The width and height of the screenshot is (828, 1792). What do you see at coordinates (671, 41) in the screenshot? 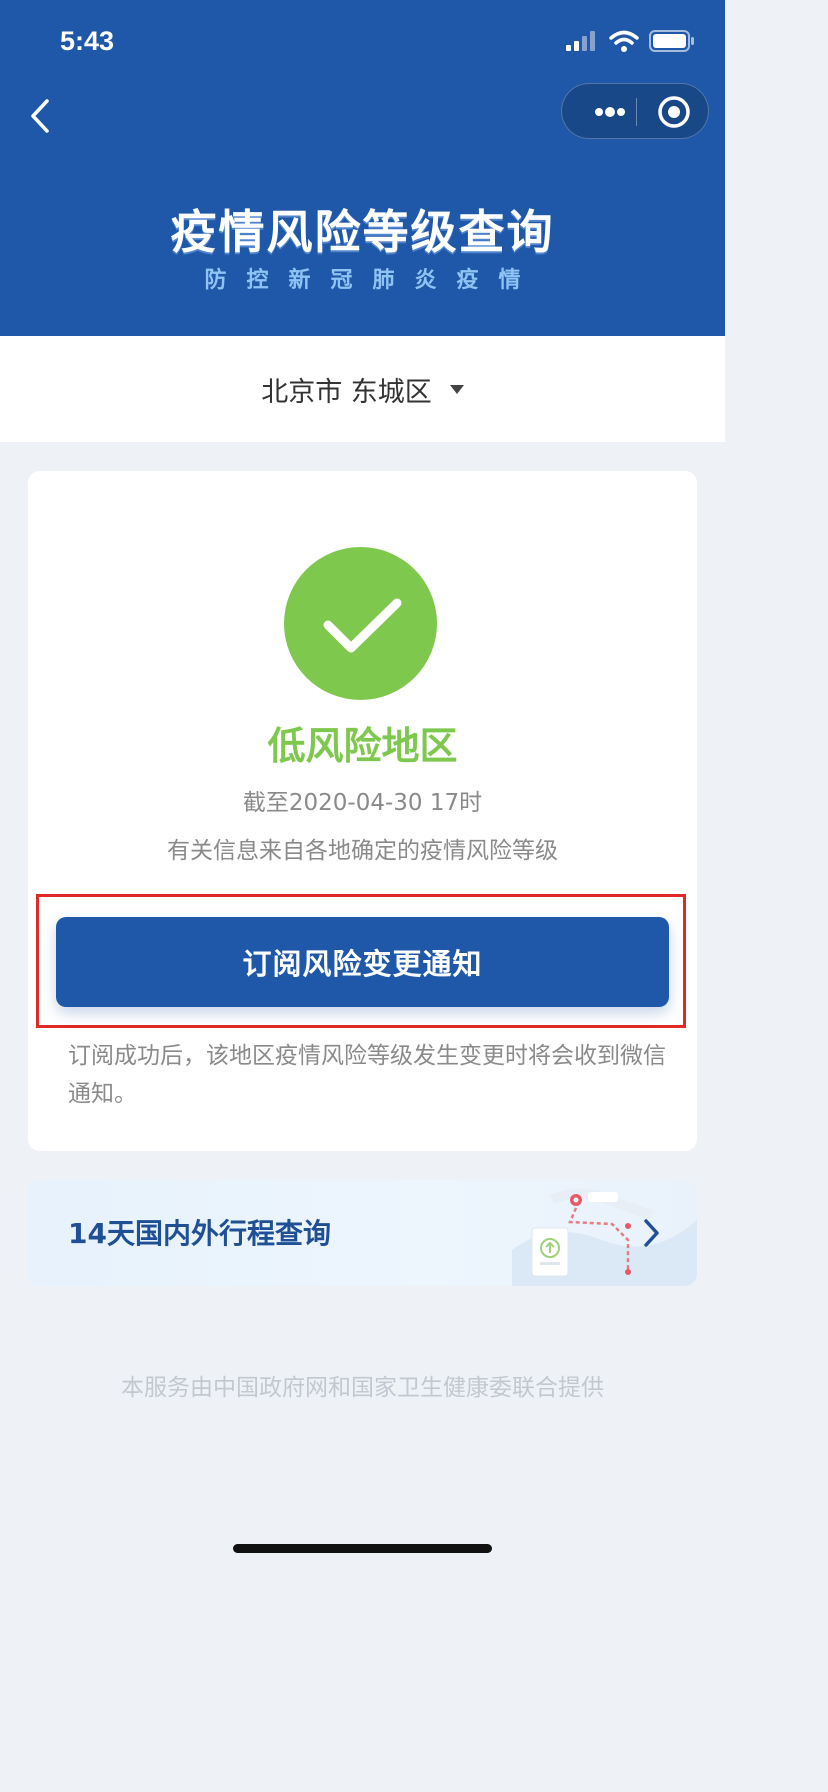
I see `battery-icon` at bounding box center [671, 41].